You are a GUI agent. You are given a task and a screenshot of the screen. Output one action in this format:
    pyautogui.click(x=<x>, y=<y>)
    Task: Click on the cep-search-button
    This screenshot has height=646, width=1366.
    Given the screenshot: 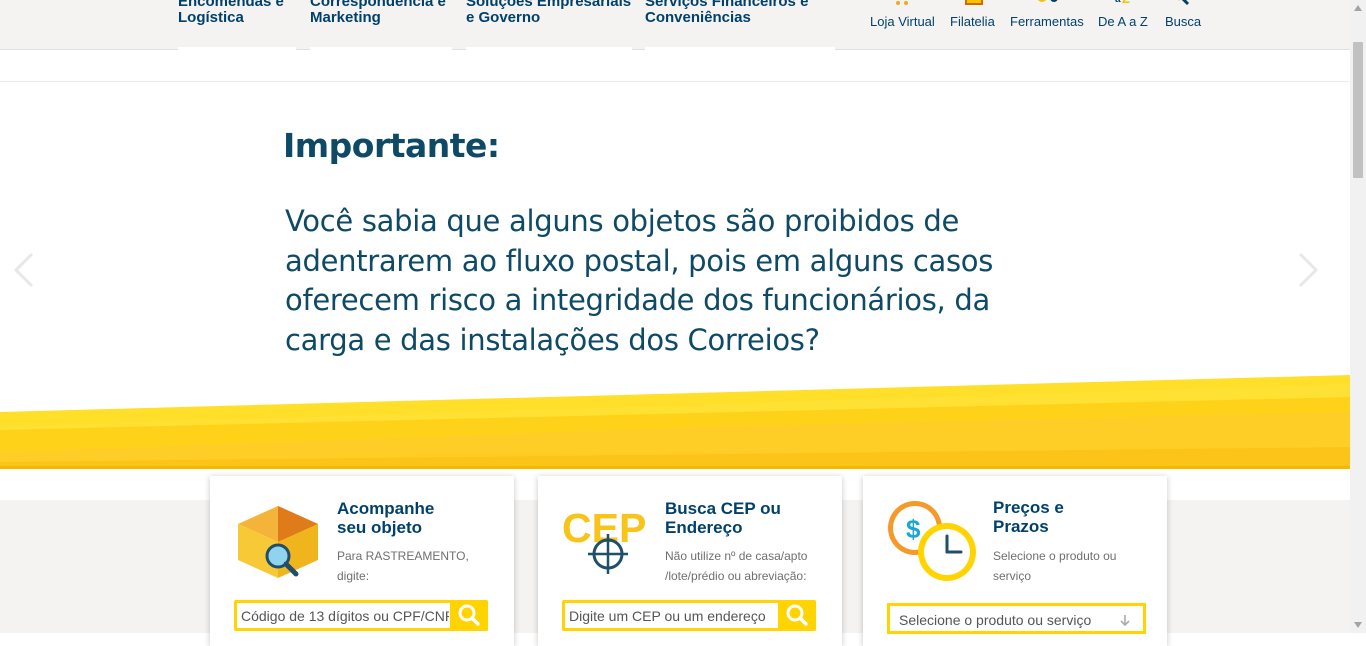 What is the action you would take?
    pyautogui.click(x=797, y=615)
    